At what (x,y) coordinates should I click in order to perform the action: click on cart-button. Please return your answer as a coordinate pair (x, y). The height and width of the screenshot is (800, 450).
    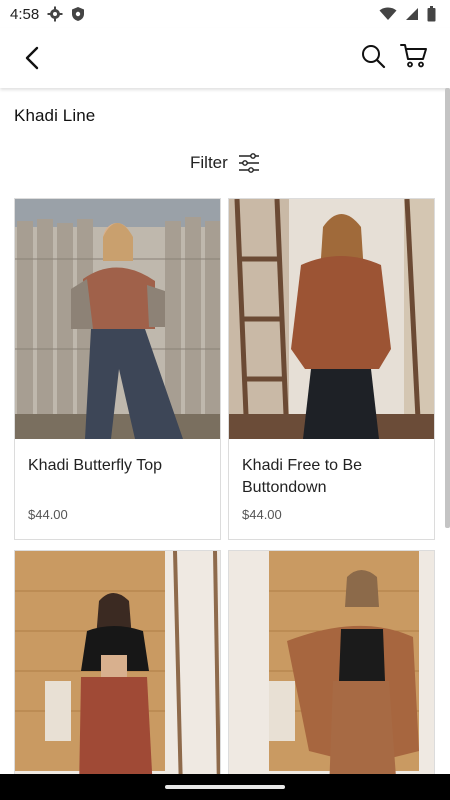
    Looking at the image, I should click on (414, 56).